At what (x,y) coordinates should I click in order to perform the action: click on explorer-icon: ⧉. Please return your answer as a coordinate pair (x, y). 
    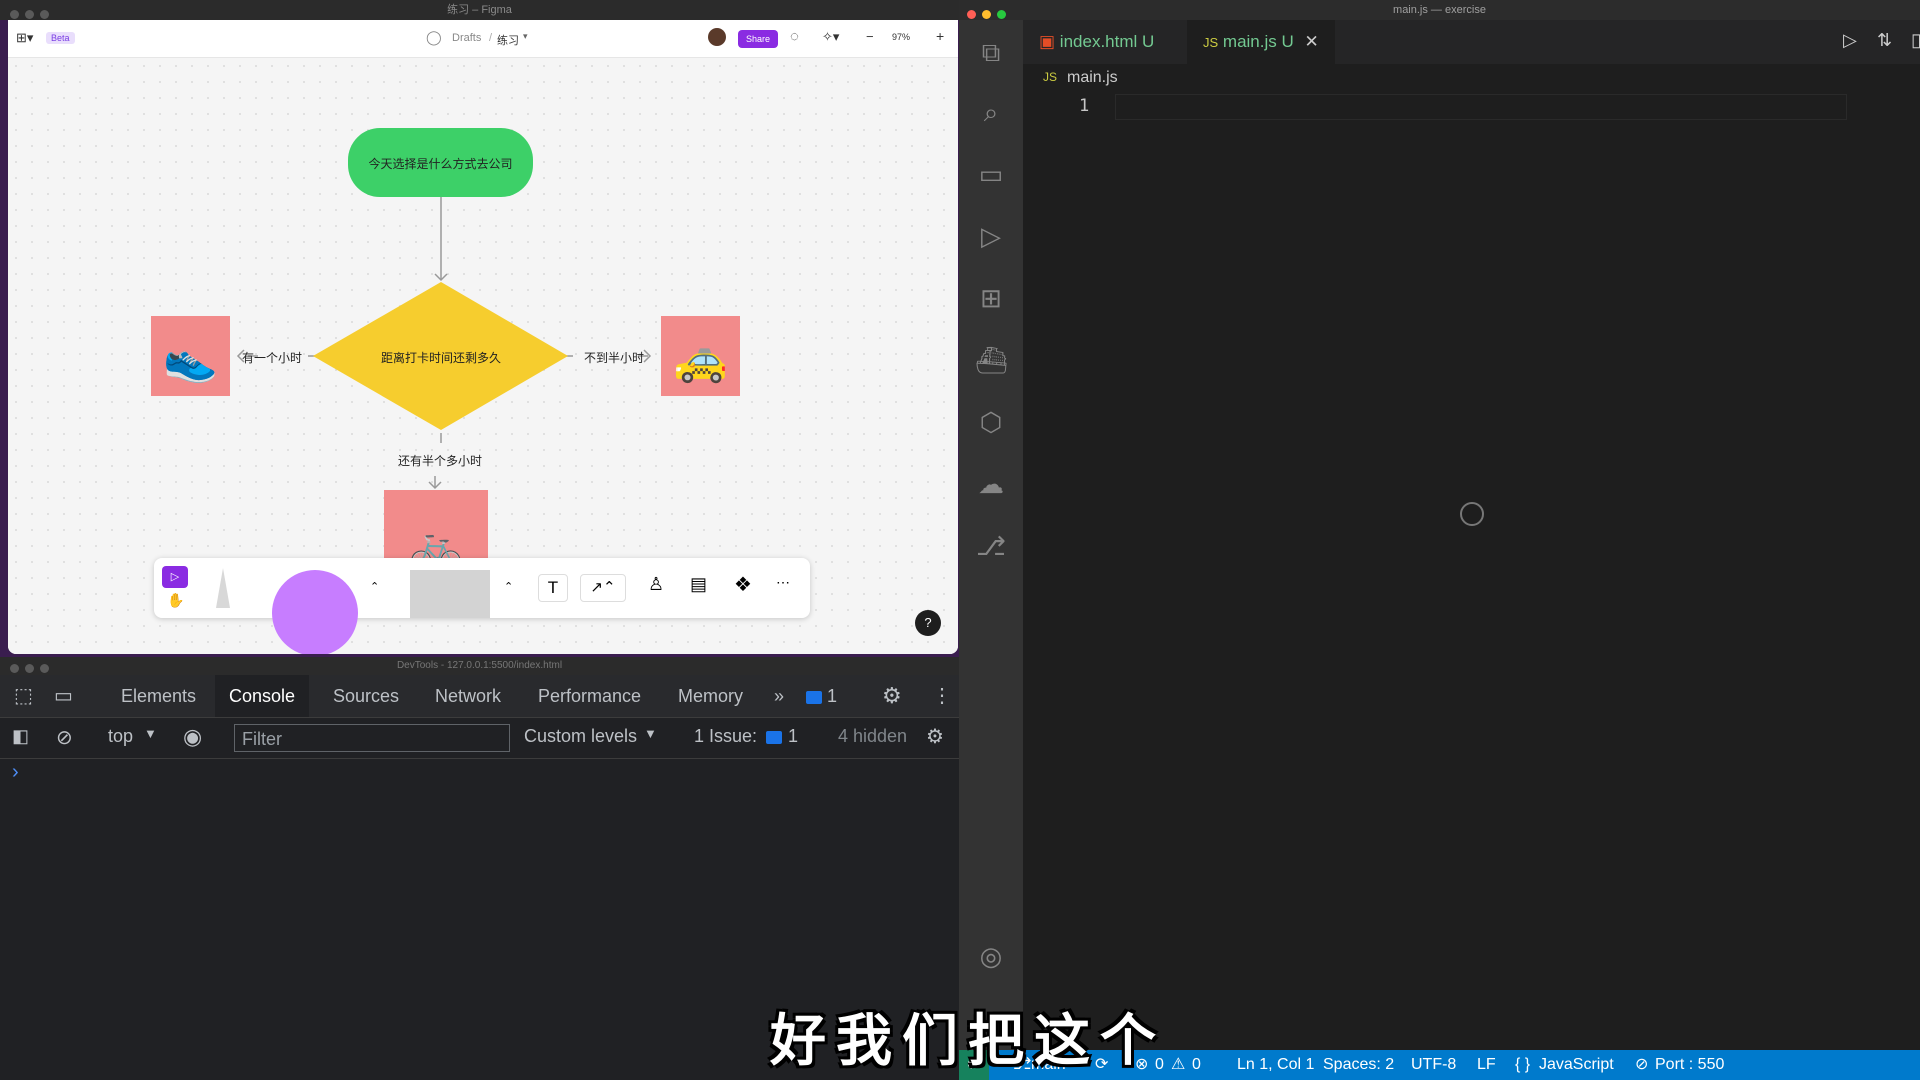
    Looking at the image, I should click on (991, 52).